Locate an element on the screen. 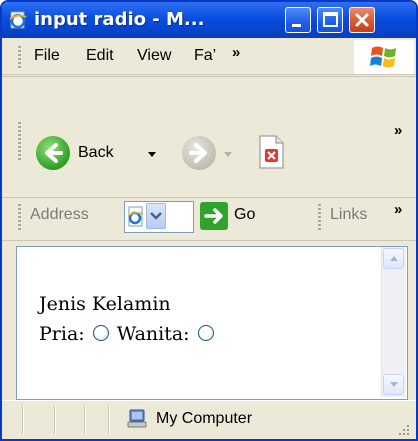 The width and height of the screenshot is (418, 441). links-overflow-chevron: » is located at coordinates (398, 209).